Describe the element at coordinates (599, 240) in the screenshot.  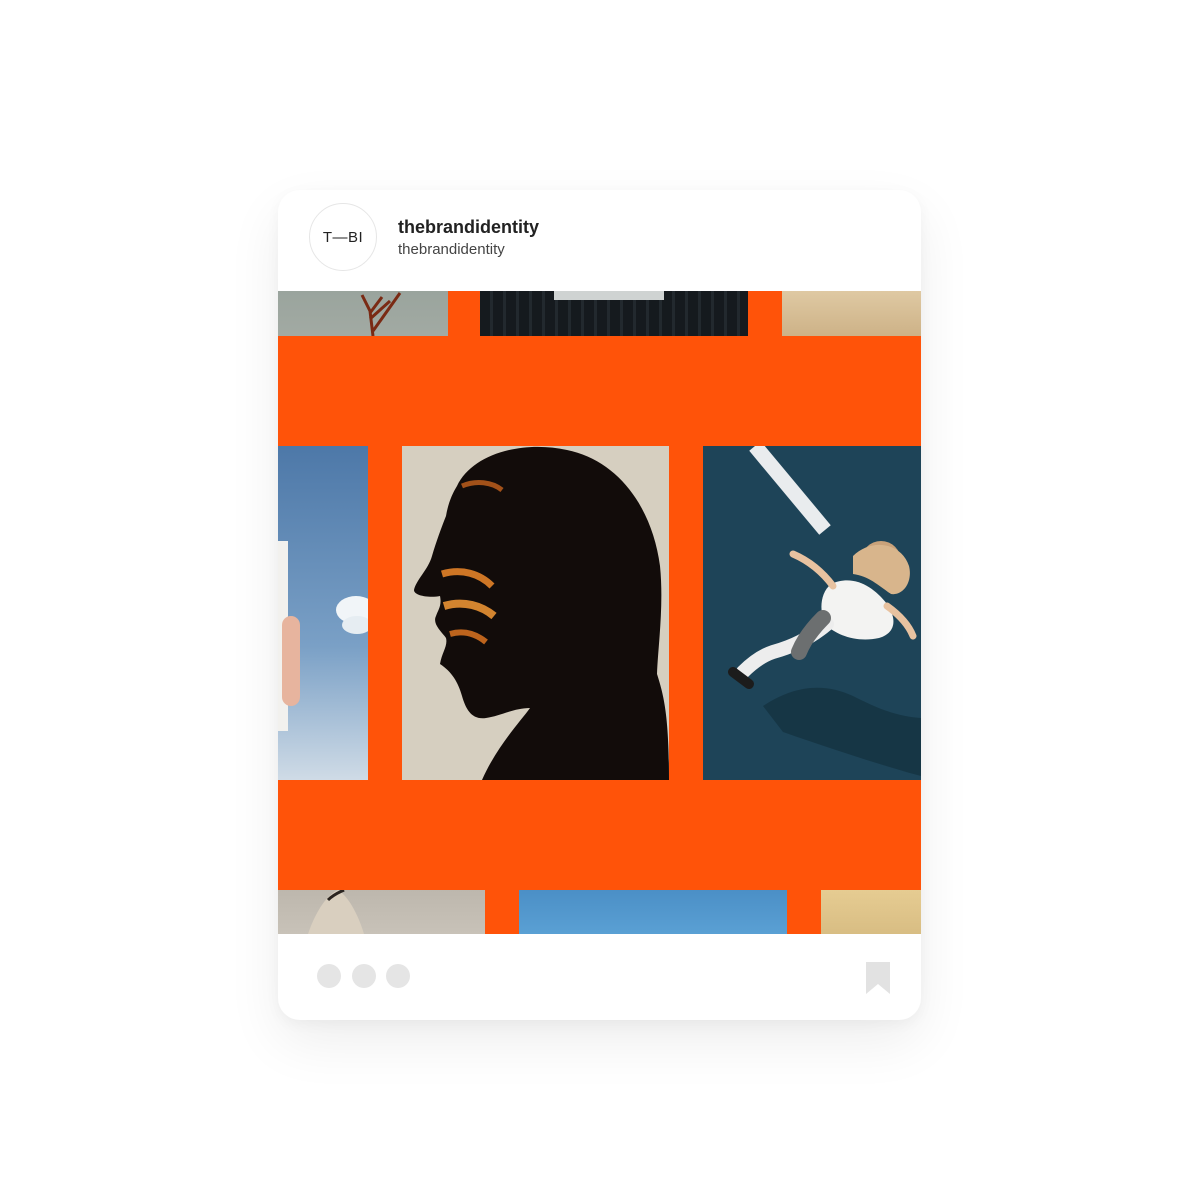
I see `post-header: T—BI thebrandidentity thebrandidentity` at that location.